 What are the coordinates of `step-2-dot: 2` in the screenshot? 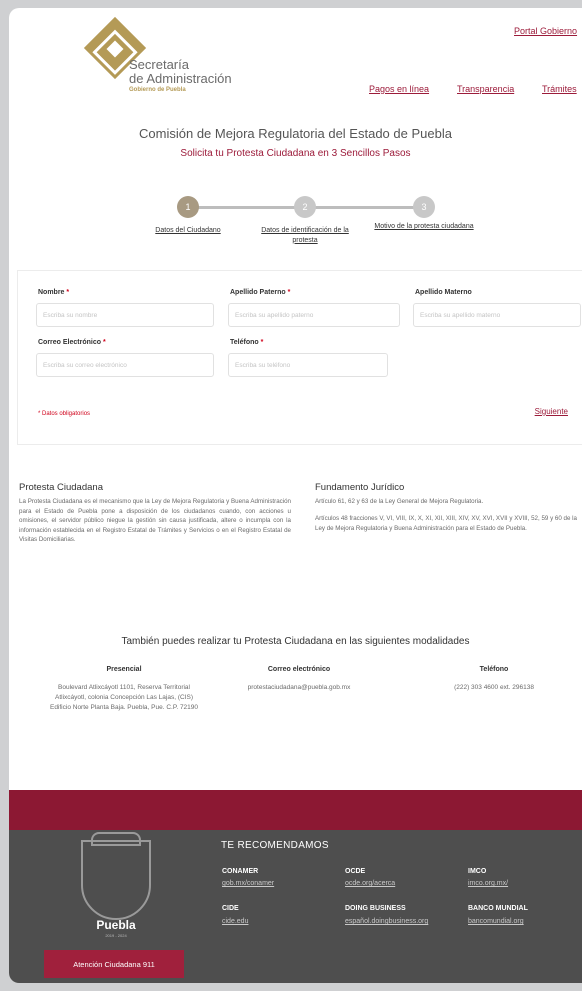 It's located at (305, 207).